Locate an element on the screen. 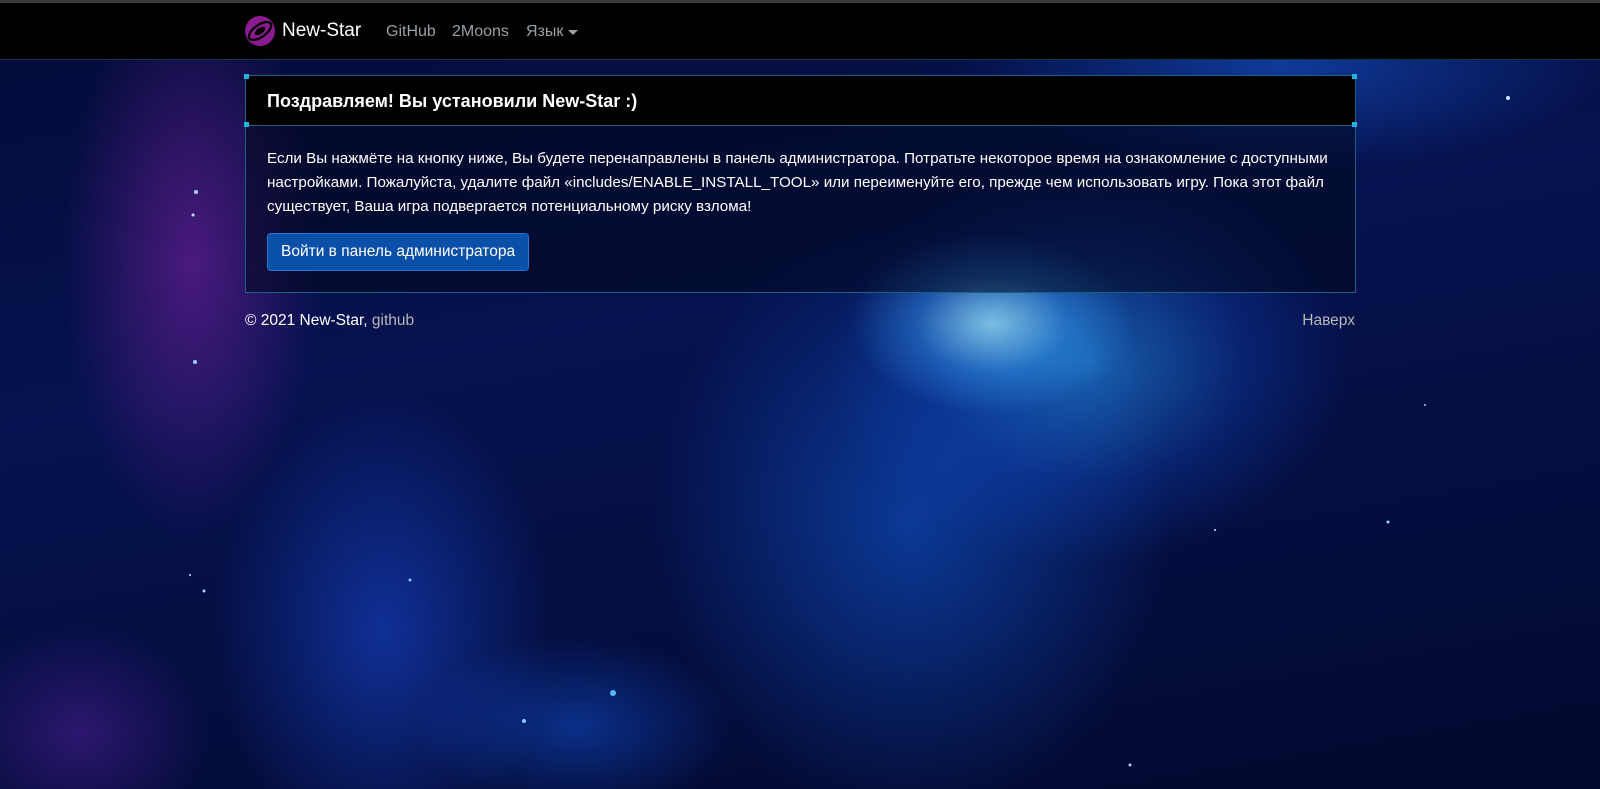 This screenshot has height=789, width=1600. language-dropdown-label: Язык is located at coordinates (545, 31).